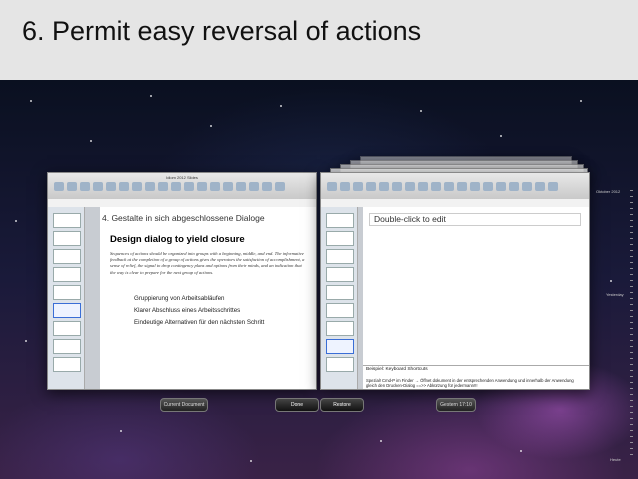 This screenshot has width=638, height=479. I want to click on current-document-button: Current Document, so click(184, 405).